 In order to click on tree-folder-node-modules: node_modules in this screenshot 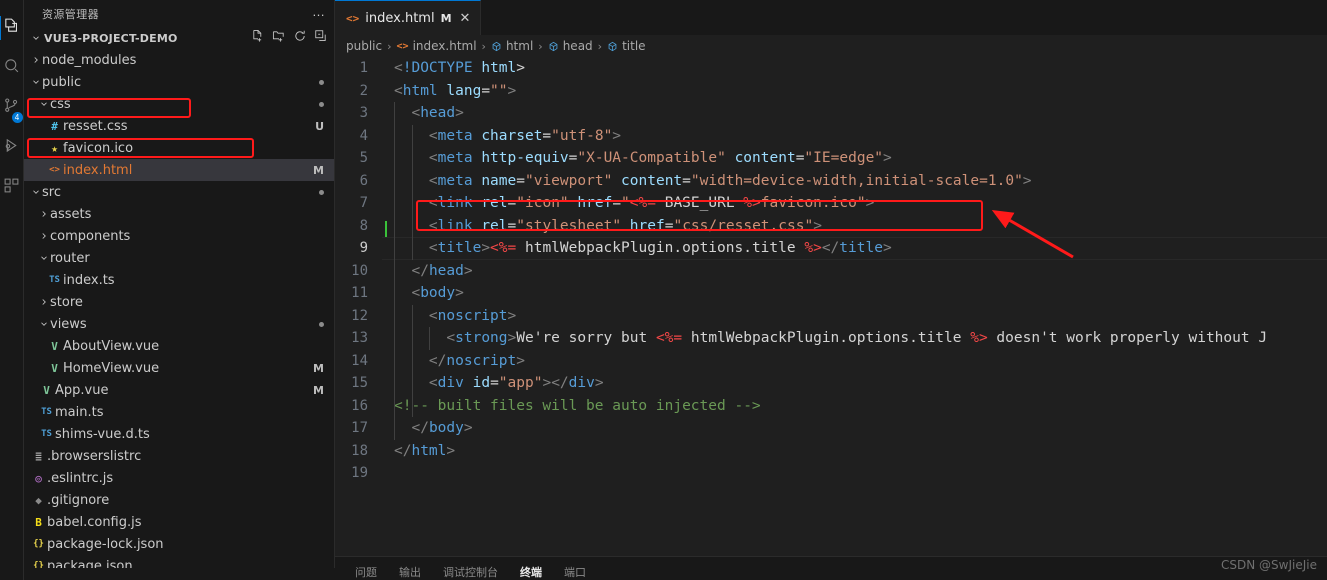, I will do `click(179, 60)`.